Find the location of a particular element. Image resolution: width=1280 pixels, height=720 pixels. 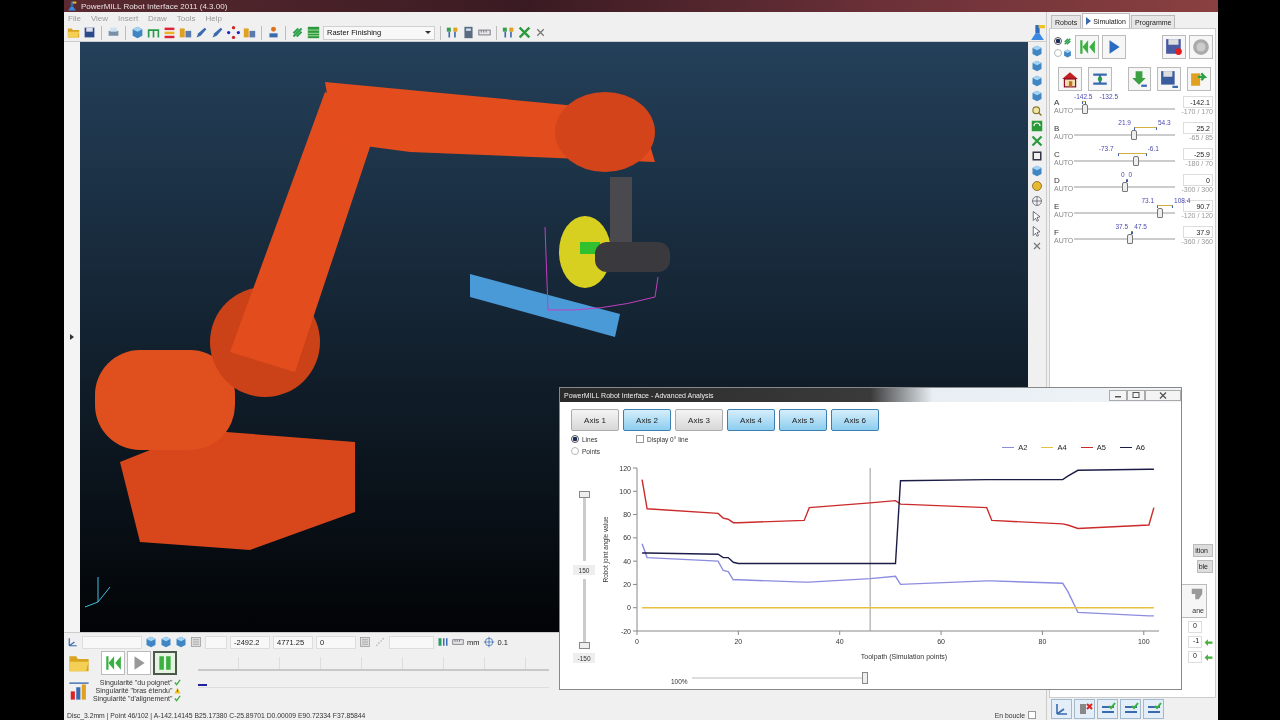

robot-icon is located at coordinates (1037, 32).